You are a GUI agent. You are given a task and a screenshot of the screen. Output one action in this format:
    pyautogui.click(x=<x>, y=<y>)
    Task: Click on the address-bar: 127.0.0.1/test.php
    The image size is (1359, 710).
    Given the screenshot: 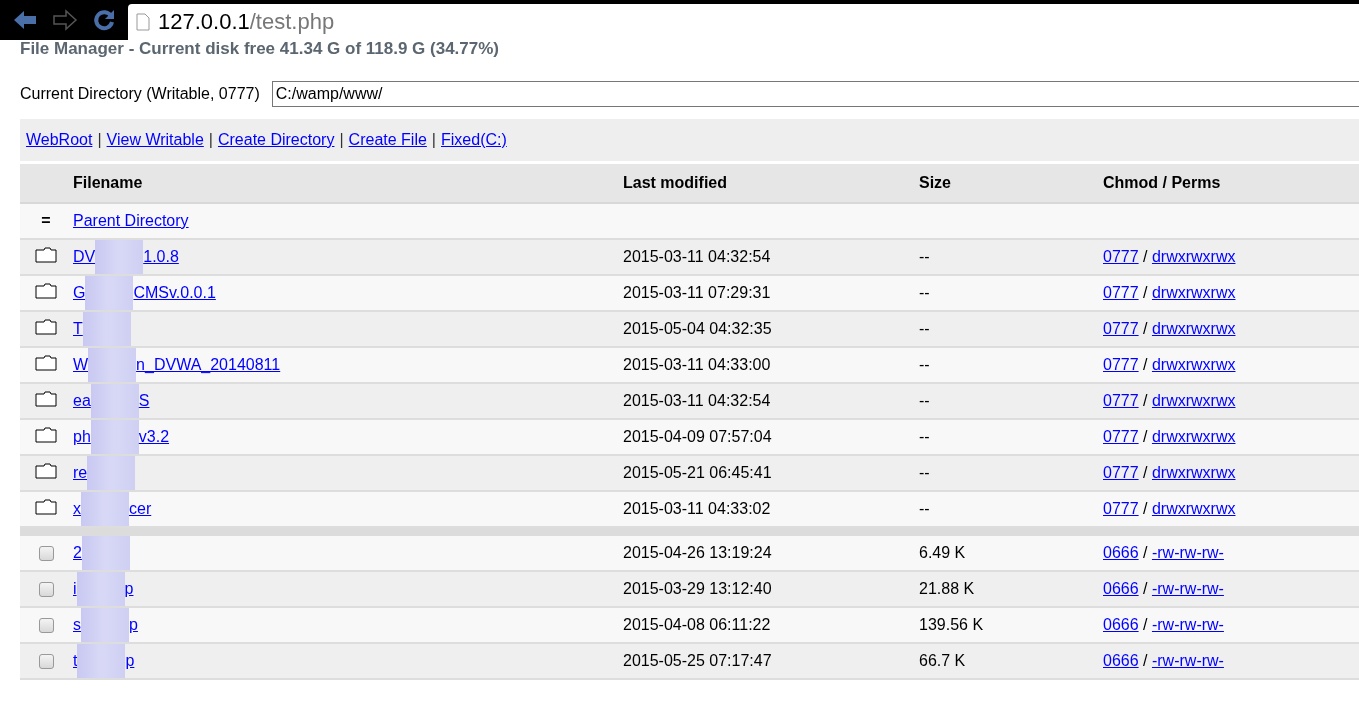 What is the action you would take?
    pyautogui.click(x=743, y=22)
    